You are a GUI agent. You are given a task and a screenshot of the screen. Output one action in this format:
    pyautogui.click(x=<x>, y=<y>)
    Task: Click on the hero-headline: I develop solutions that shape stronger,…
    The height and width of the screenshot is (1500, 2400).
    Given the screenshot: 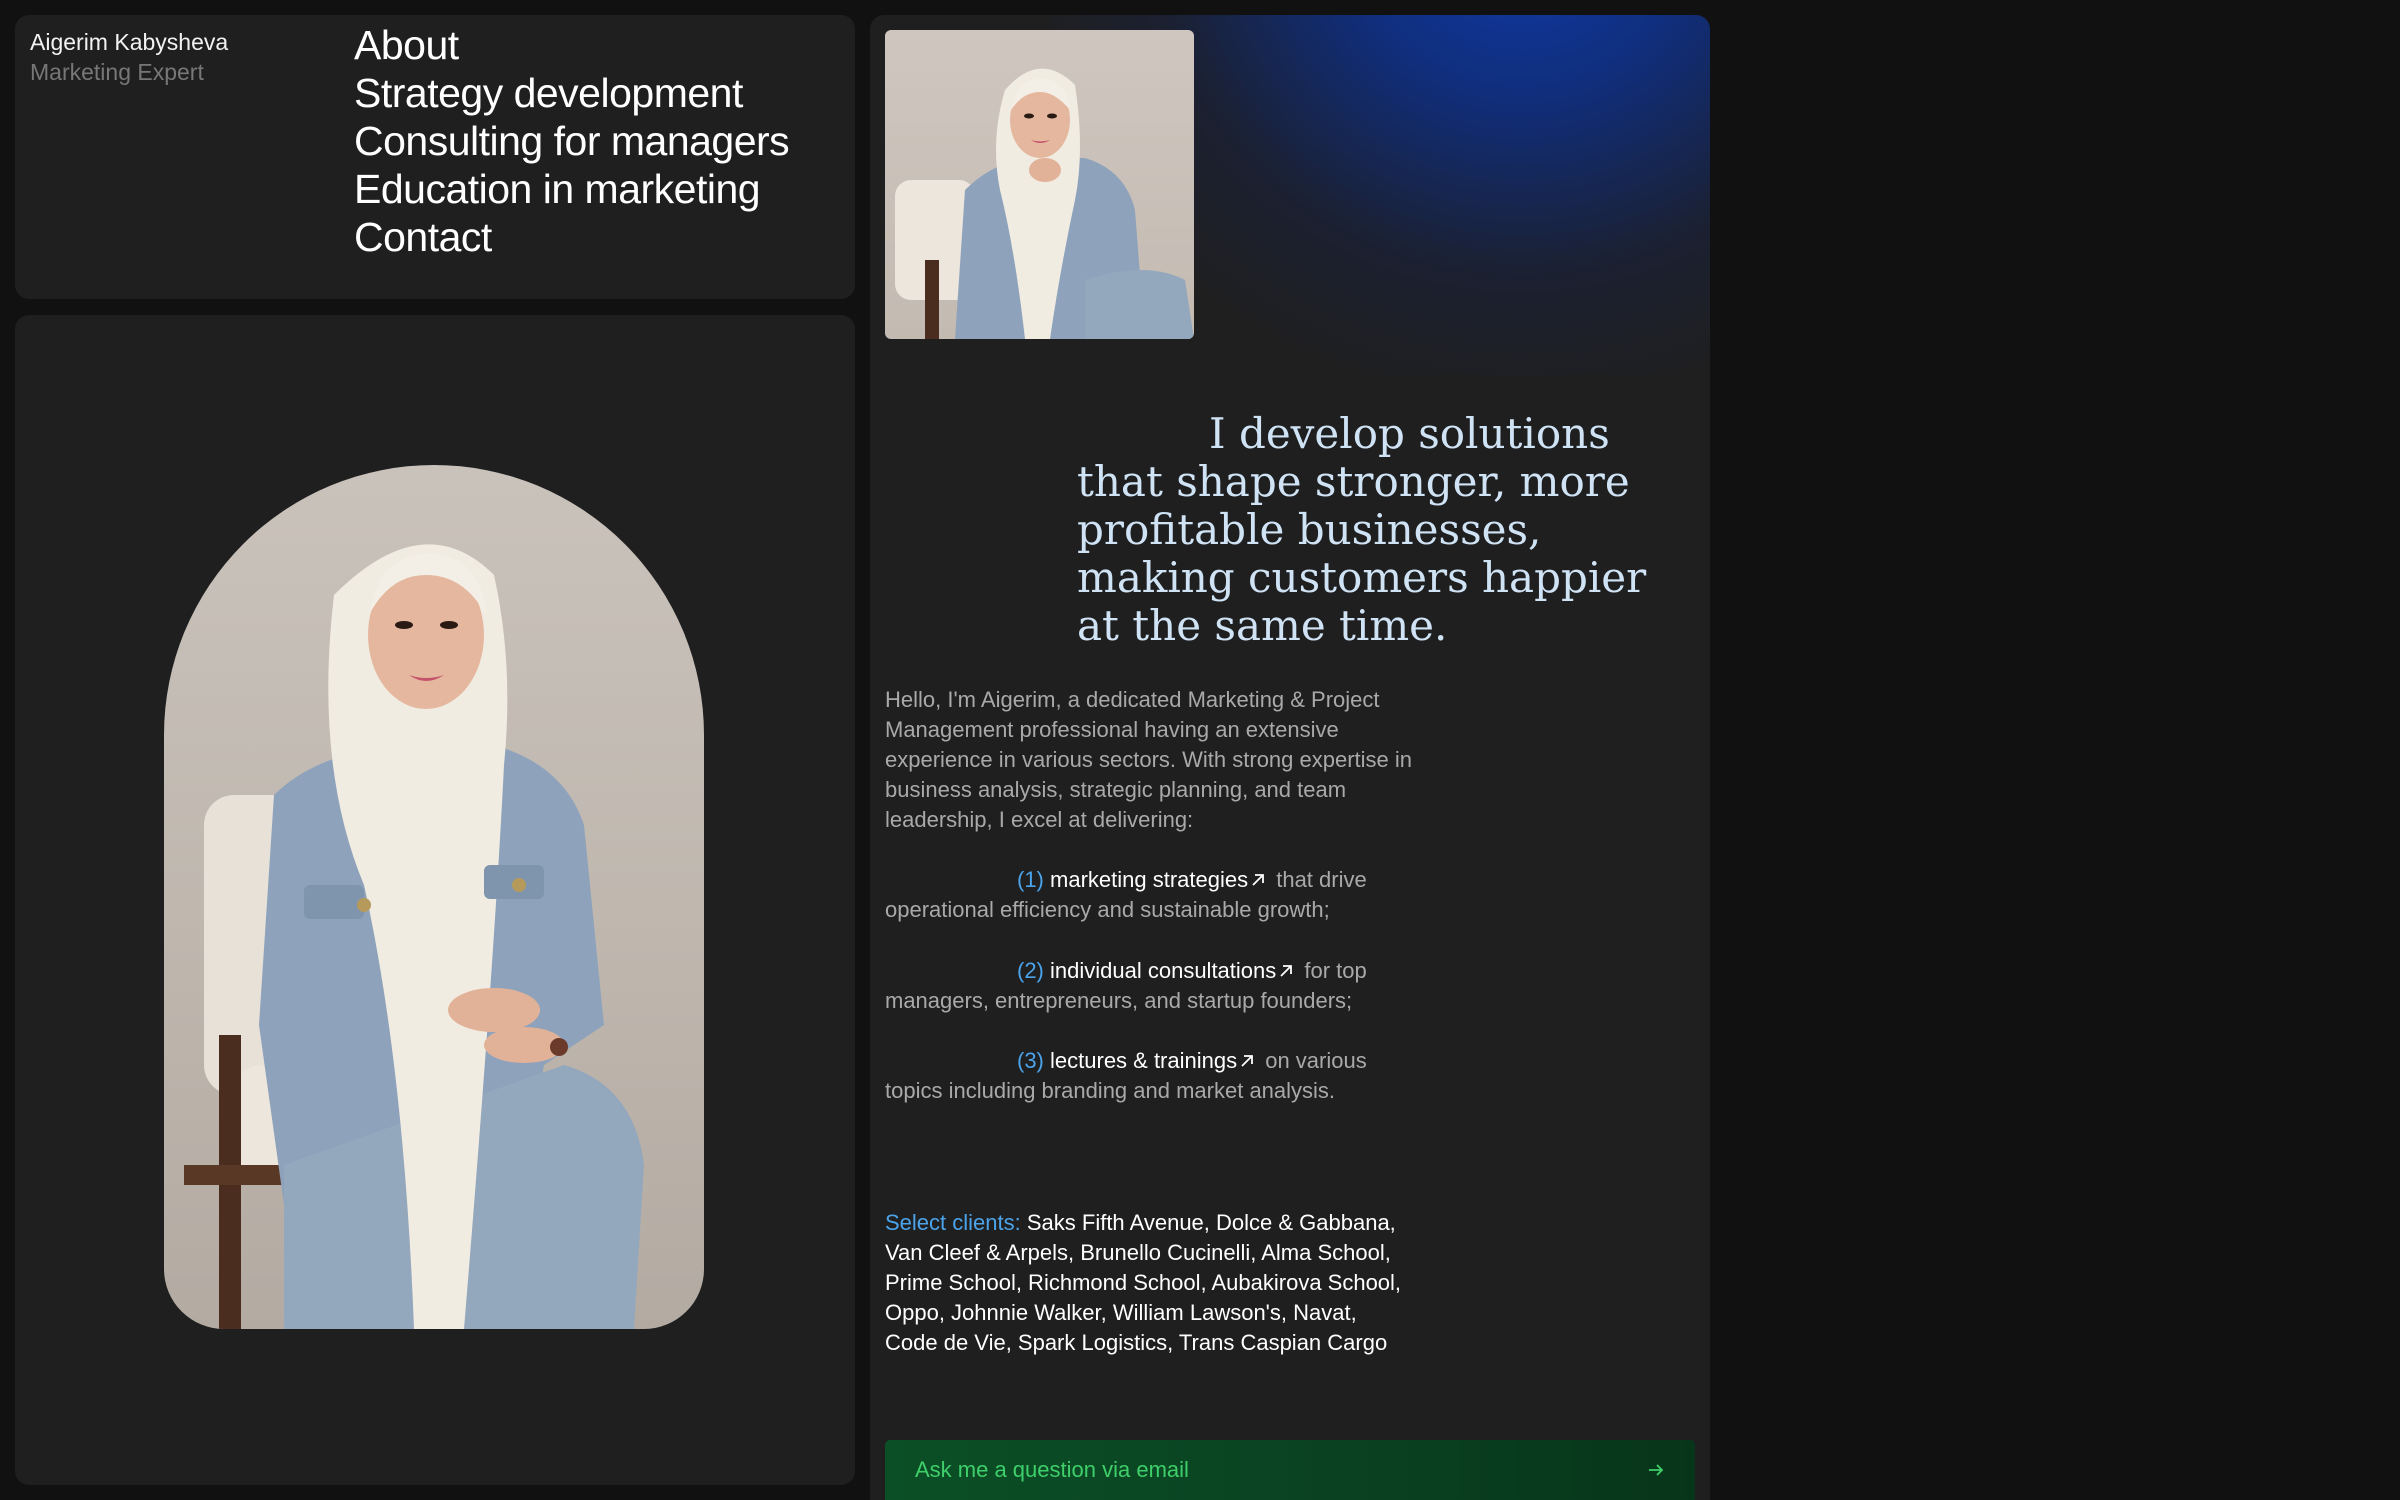 What is the action you would take?
    pyautogui.click(x=1362, y=529)
    